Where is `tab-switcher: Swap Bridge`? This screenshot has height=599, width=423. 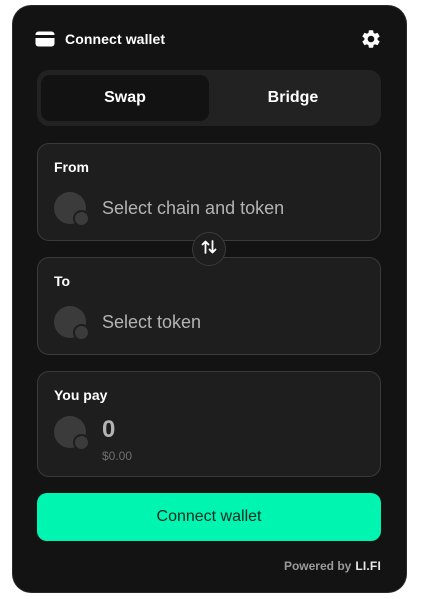 tab-switcher: Swap Bridge is located at coordinates (209, 98).